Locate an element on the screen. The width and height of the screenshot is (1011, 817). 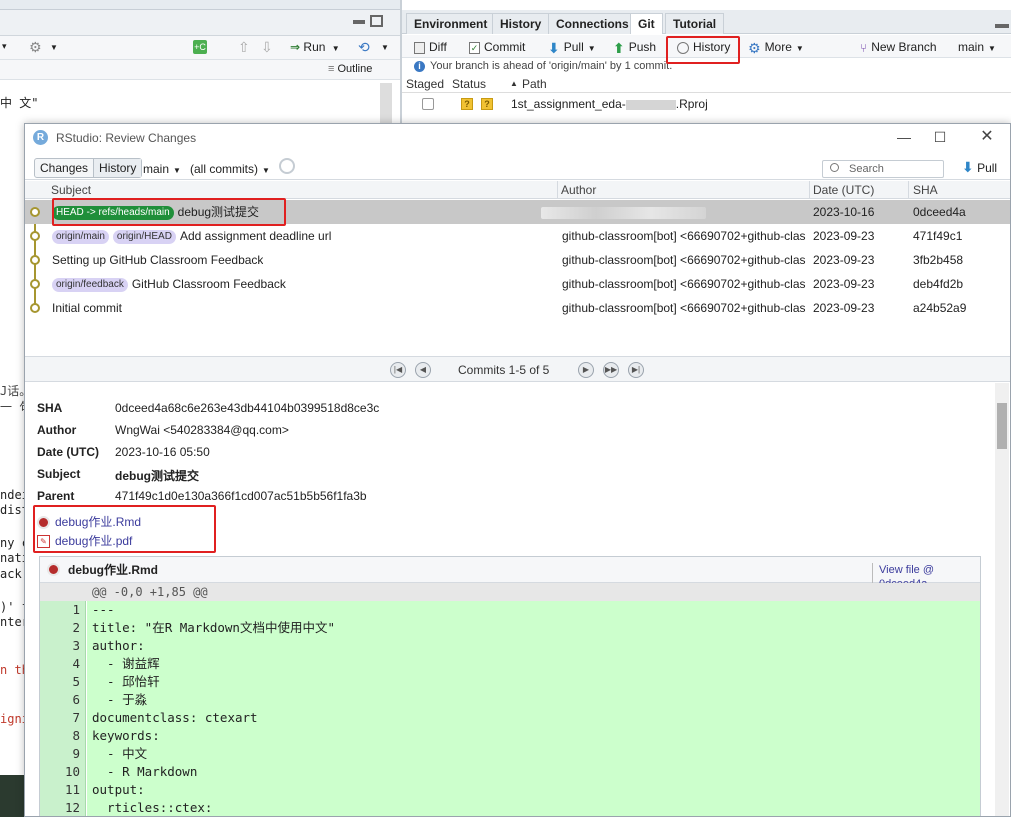
changes-view-button: Changes is located at coordinates (64, 168).